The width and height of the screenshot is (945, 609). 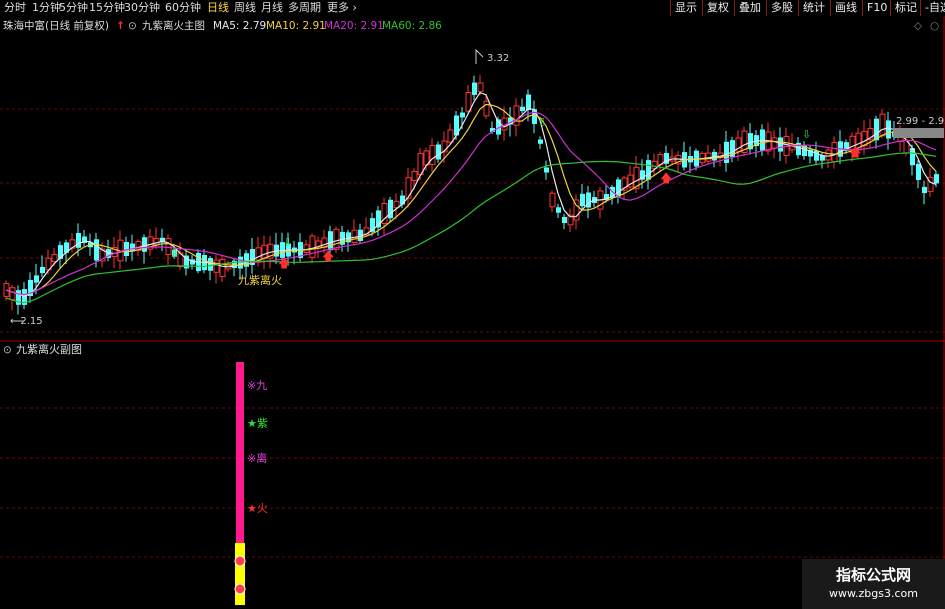 What do you see at coordinates (49, 350) in the screenshot?
I see `sub-panel-title: 九紫离火副图` at bounding box center [49, 350].